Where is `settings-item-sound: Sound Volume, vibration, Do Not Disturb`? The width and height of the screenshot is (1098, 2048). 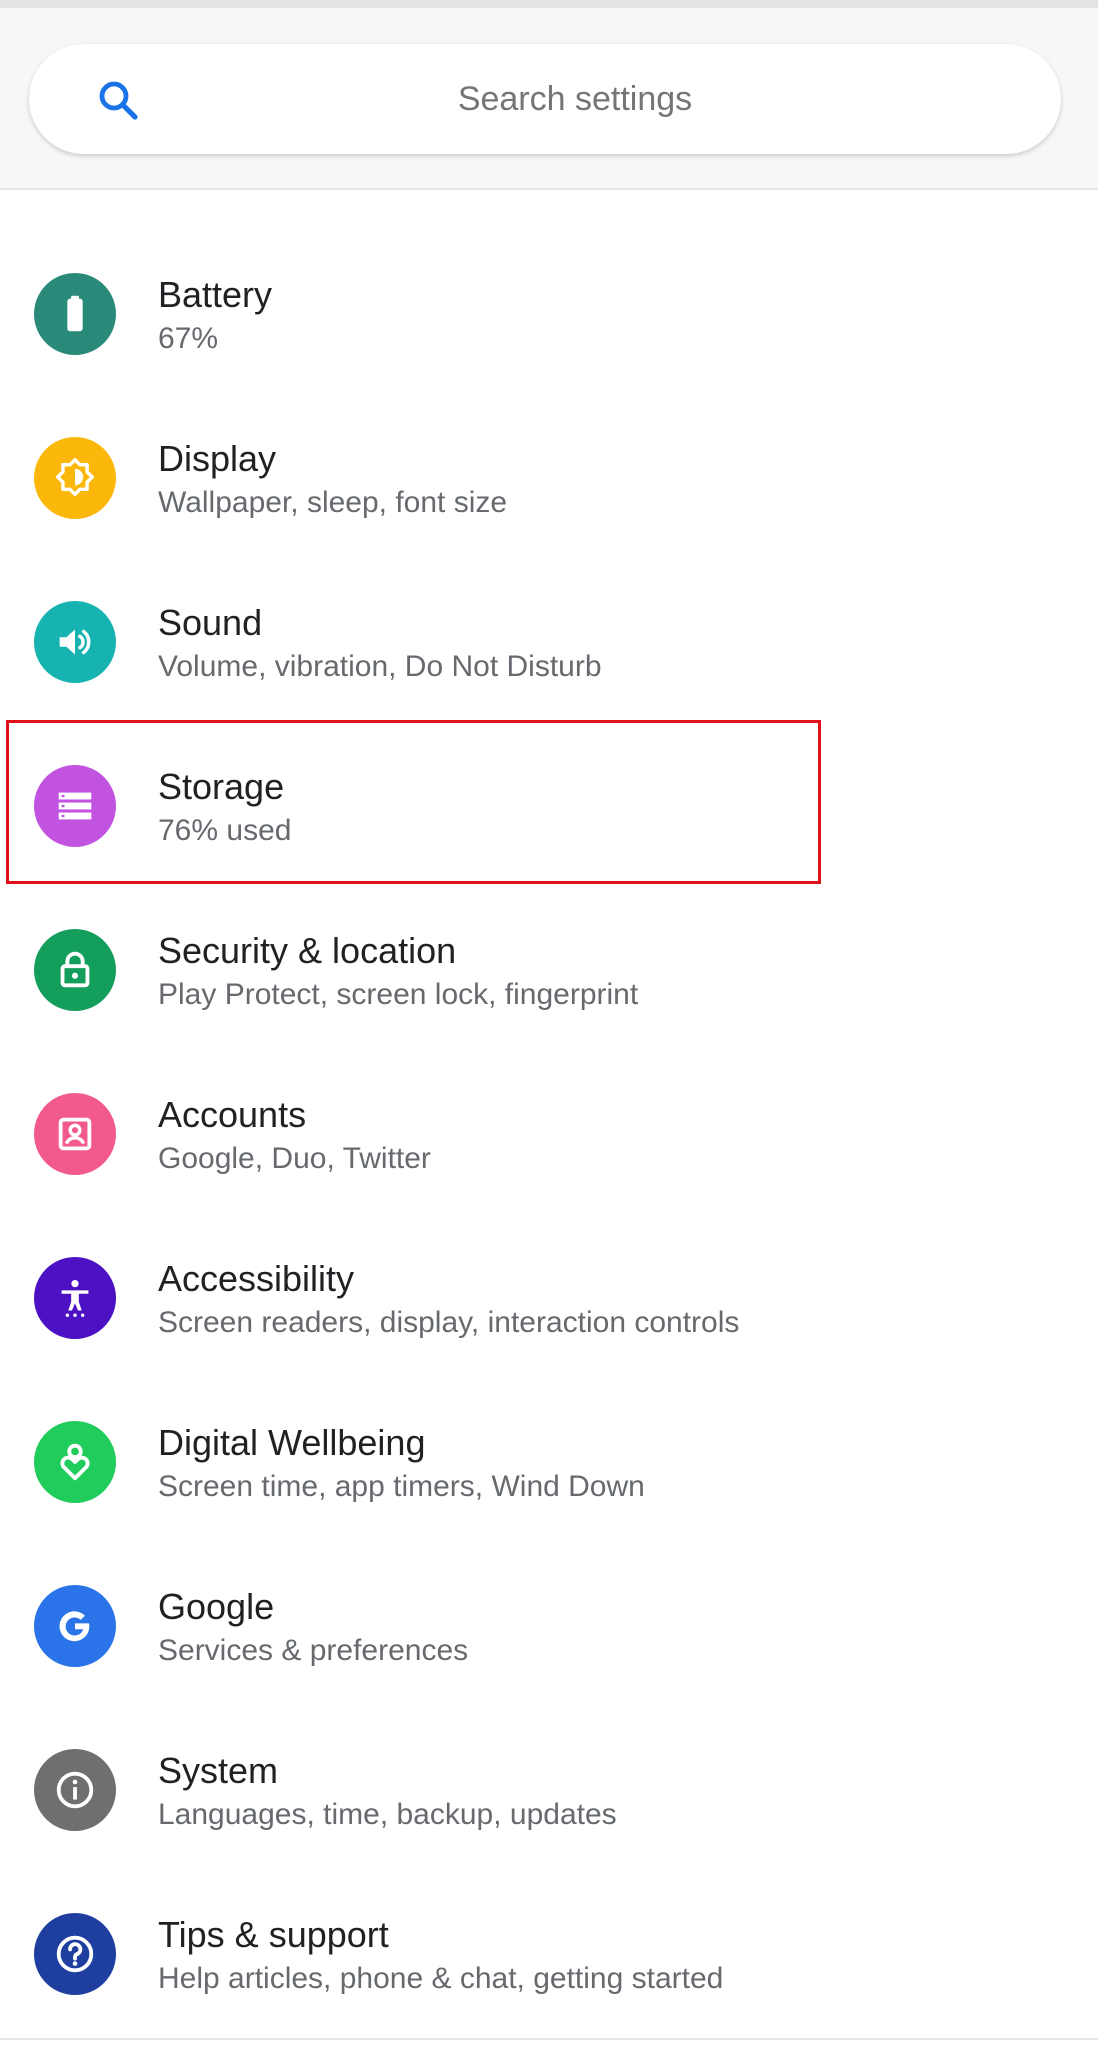 settings-item-sound: Sound Volume, vibration, Do Not Disturb is located at coordinates (549, 642).